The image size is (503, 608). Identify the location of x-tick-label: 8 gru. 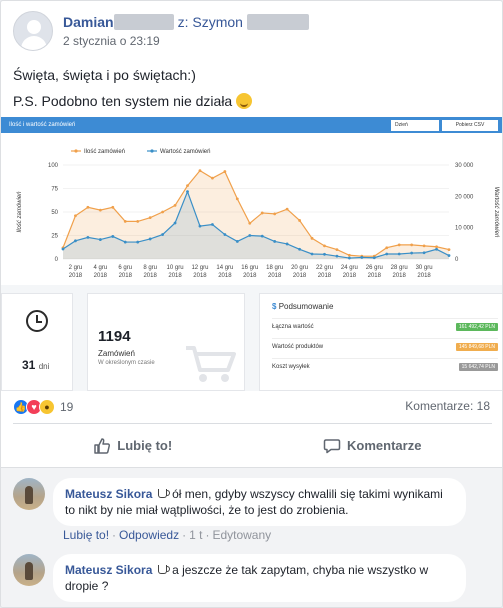
(150, 268).